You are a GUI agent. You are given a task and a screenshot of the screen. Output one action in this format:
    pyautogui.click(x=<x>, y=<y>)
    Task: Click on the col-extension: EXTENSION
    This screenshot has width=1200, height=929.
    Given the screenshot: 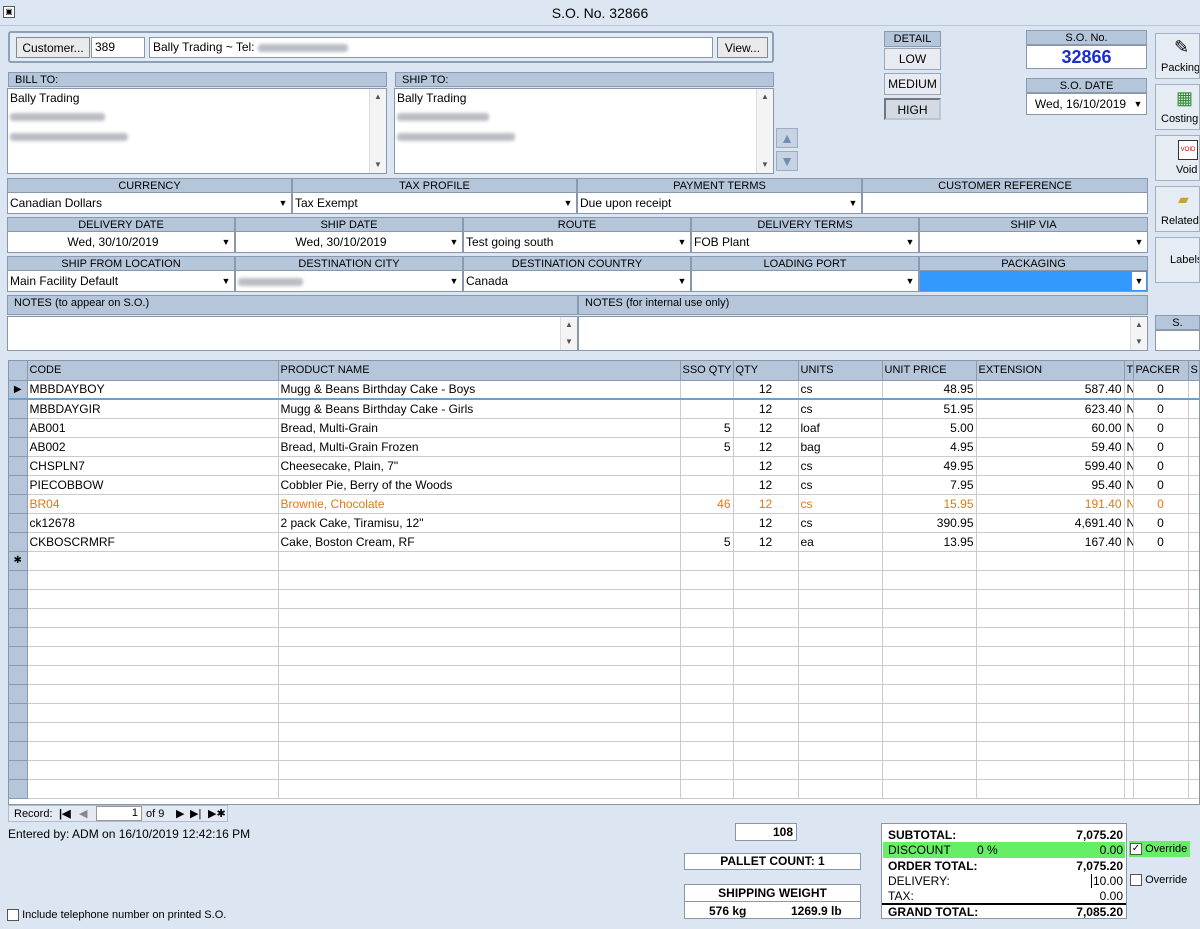 What is the action you would take?
    pyautogui.click(x=1050, y=371)
    